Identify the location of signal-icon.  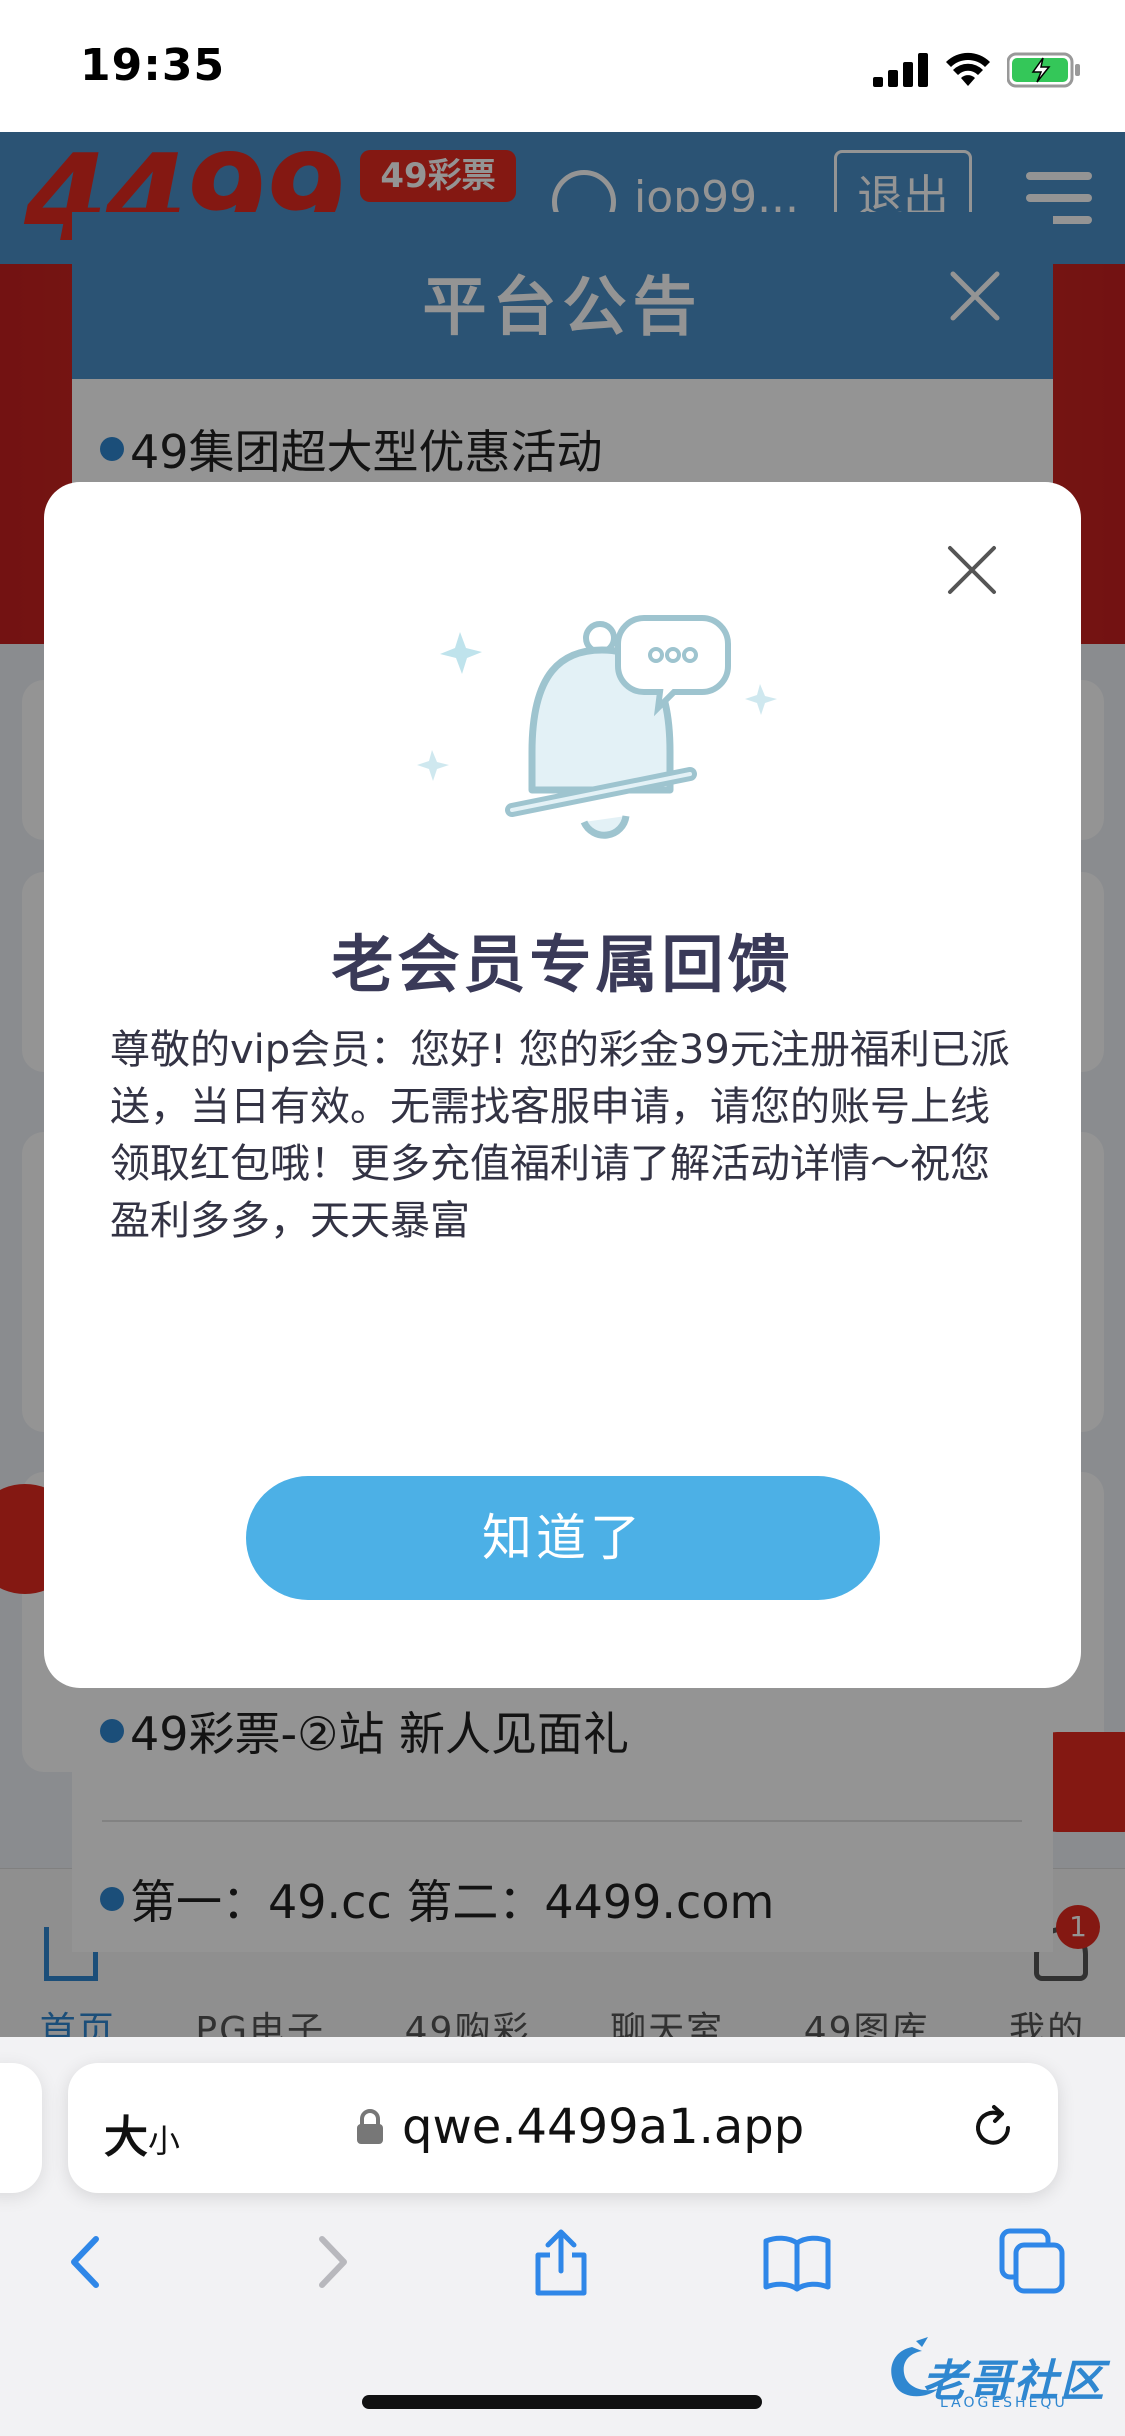
(900, 70).